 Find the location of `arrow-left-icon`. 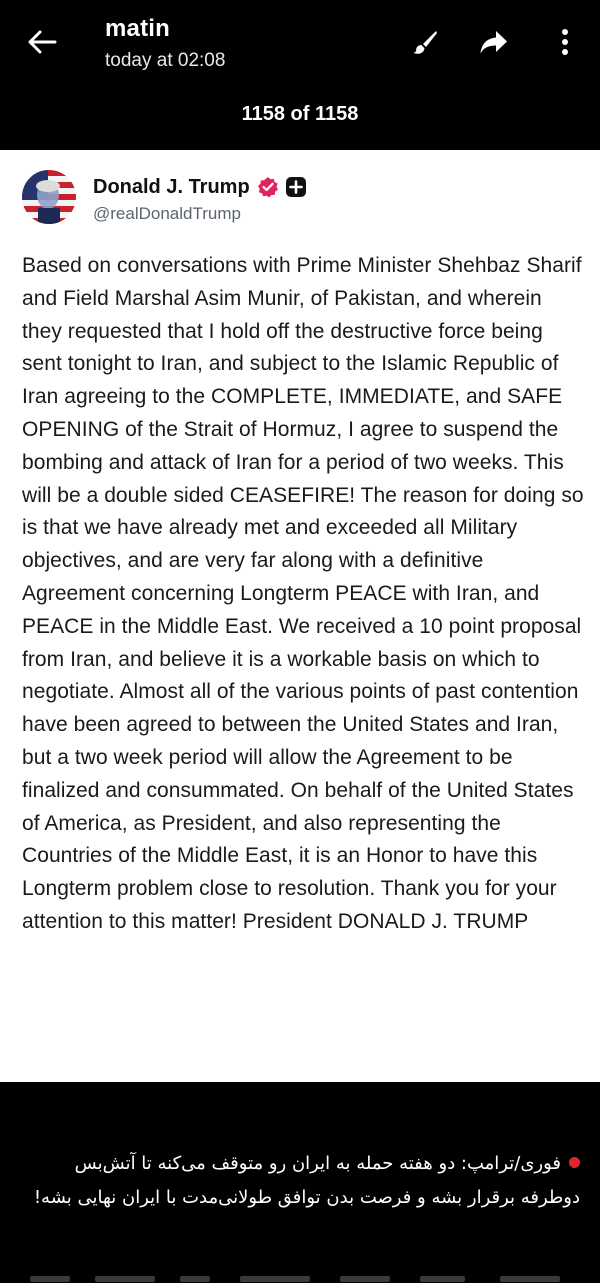

arrow-left-icon is located at coordinates (42, 42).